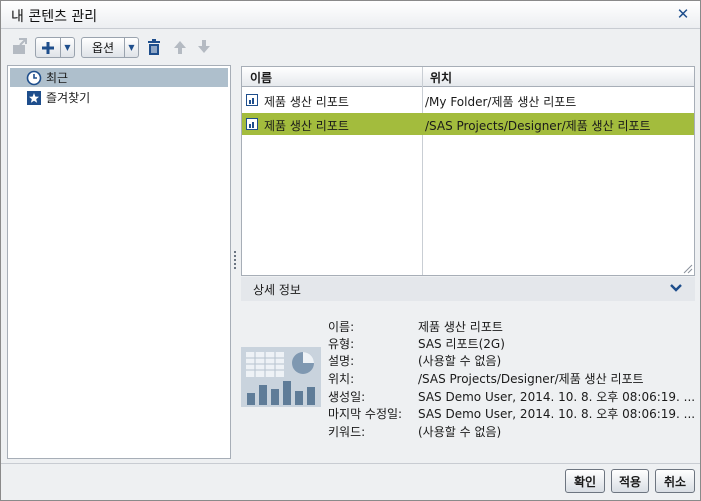 This screenshot has height=501, width=701. Describe the element at coordinates (341, 379) in the screenshot. I see `detail-label: 위치:` at that location.